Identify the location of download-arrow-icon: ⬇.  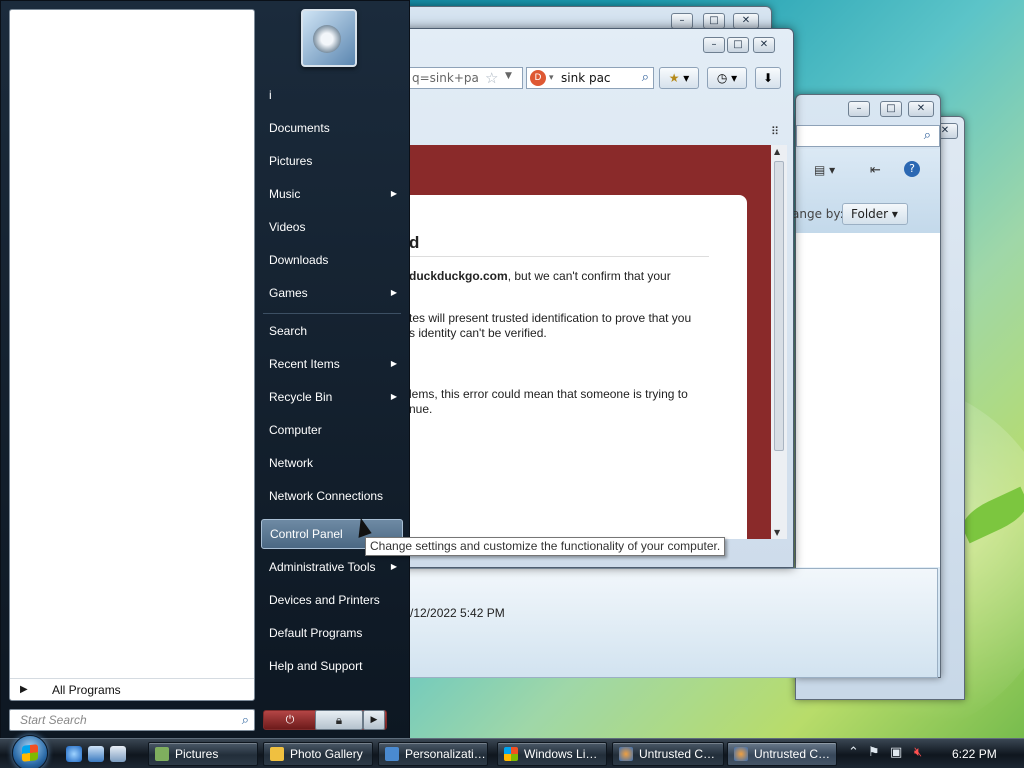
(768, 78).